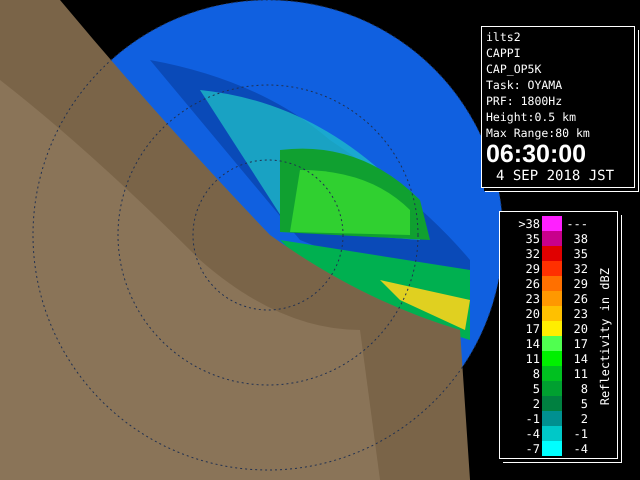 Image resolution: width=640 pixels, height=480 pixels. Describe the element at coordinates (514, 69) in the screenshot. I see `info-text: CAP_OP5K` at that location.